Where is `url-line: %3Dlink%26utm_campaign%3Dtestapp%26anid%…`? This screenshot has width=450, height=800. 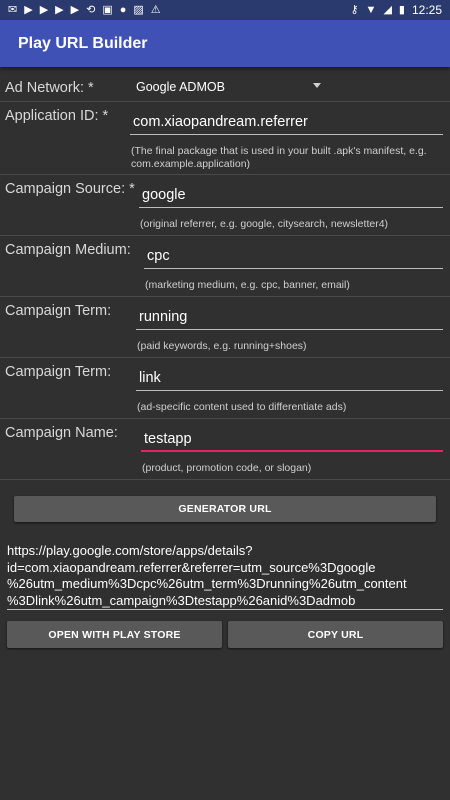
url-line: %3Dlink%26utm_campaign%3Dtestapp%26anid%… is located at coordinates (181, 600).